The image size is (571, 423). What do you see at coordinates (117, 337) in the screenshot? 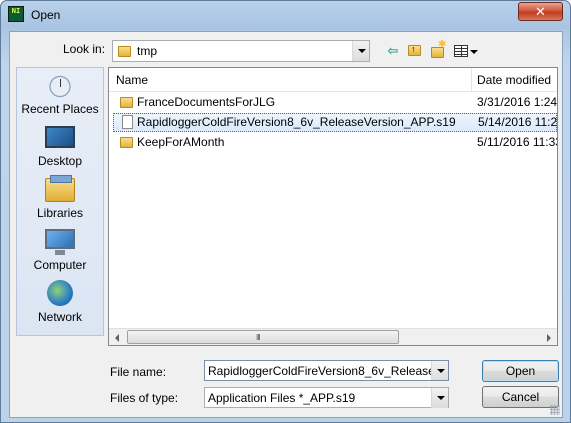
I see `scroll-left-icon` at bounding box center [117, 337].